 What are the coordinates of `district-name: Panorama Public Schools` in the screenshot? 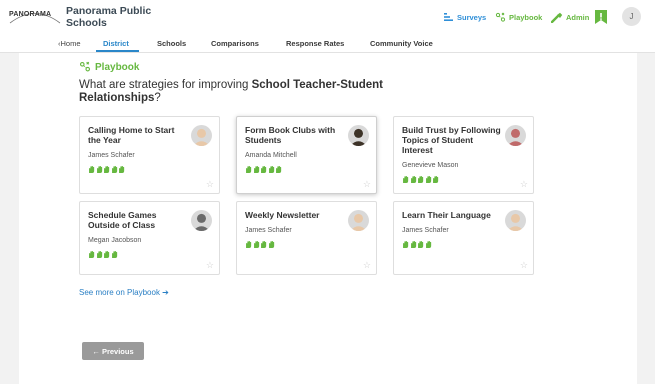 It's located at (109, 17).